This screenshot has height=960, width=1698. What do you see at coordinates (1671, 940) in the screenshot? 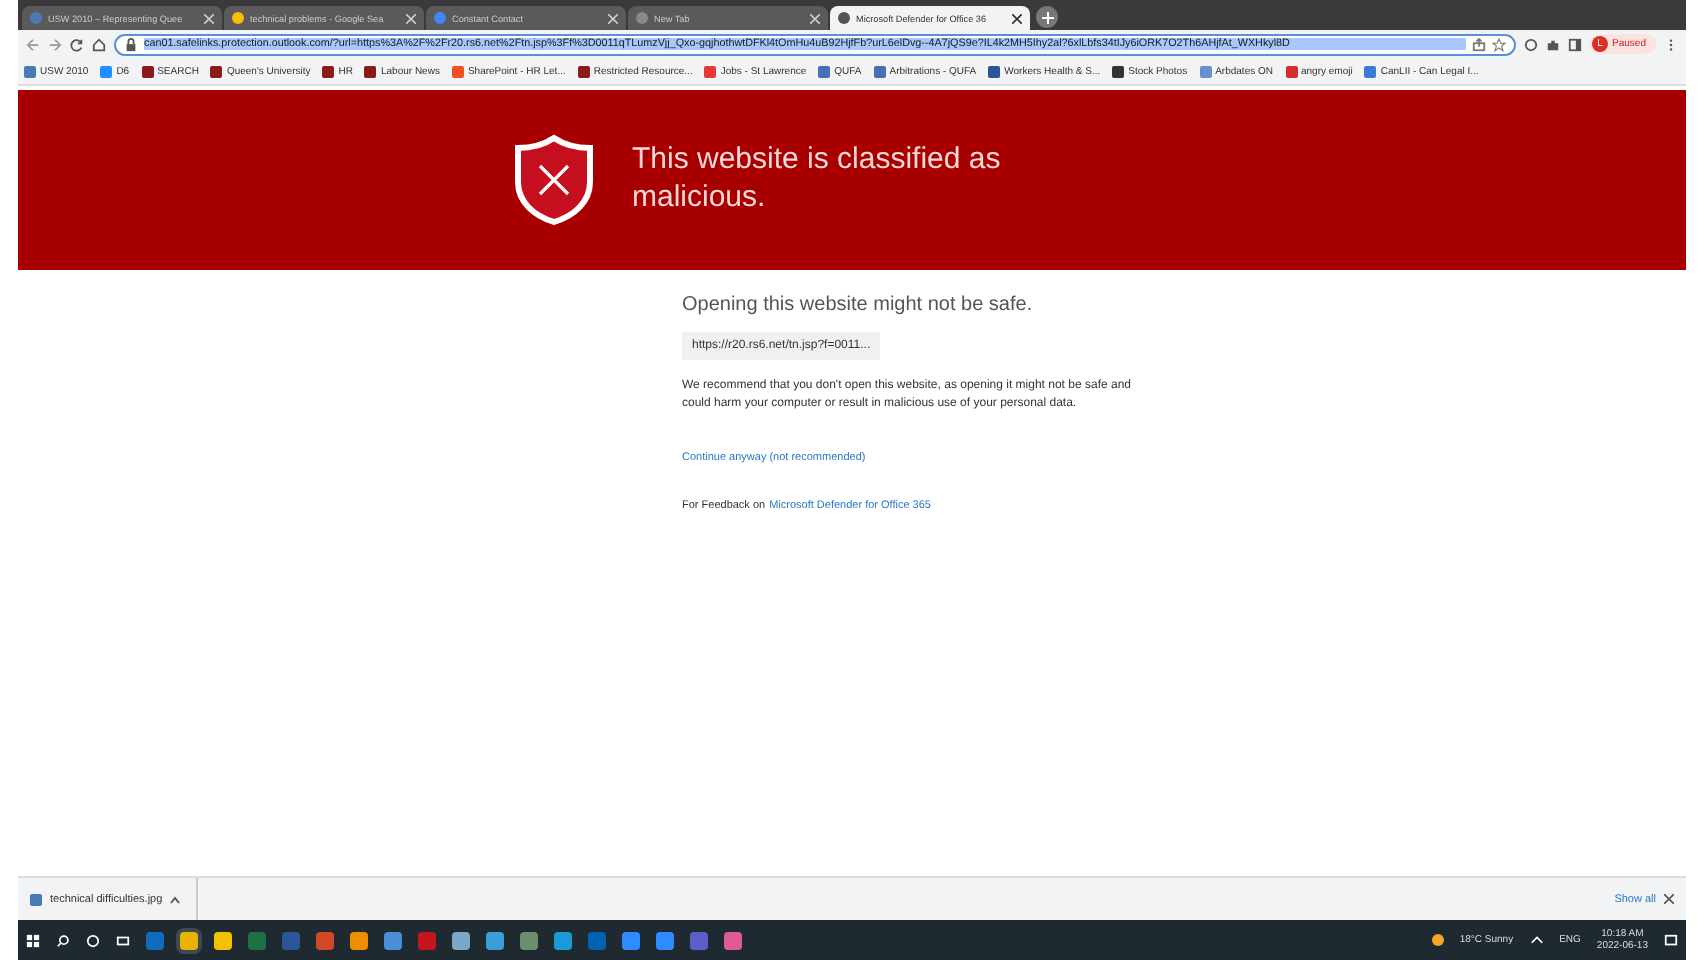
I see `notification-icon` at bounding box center [1671, 940].